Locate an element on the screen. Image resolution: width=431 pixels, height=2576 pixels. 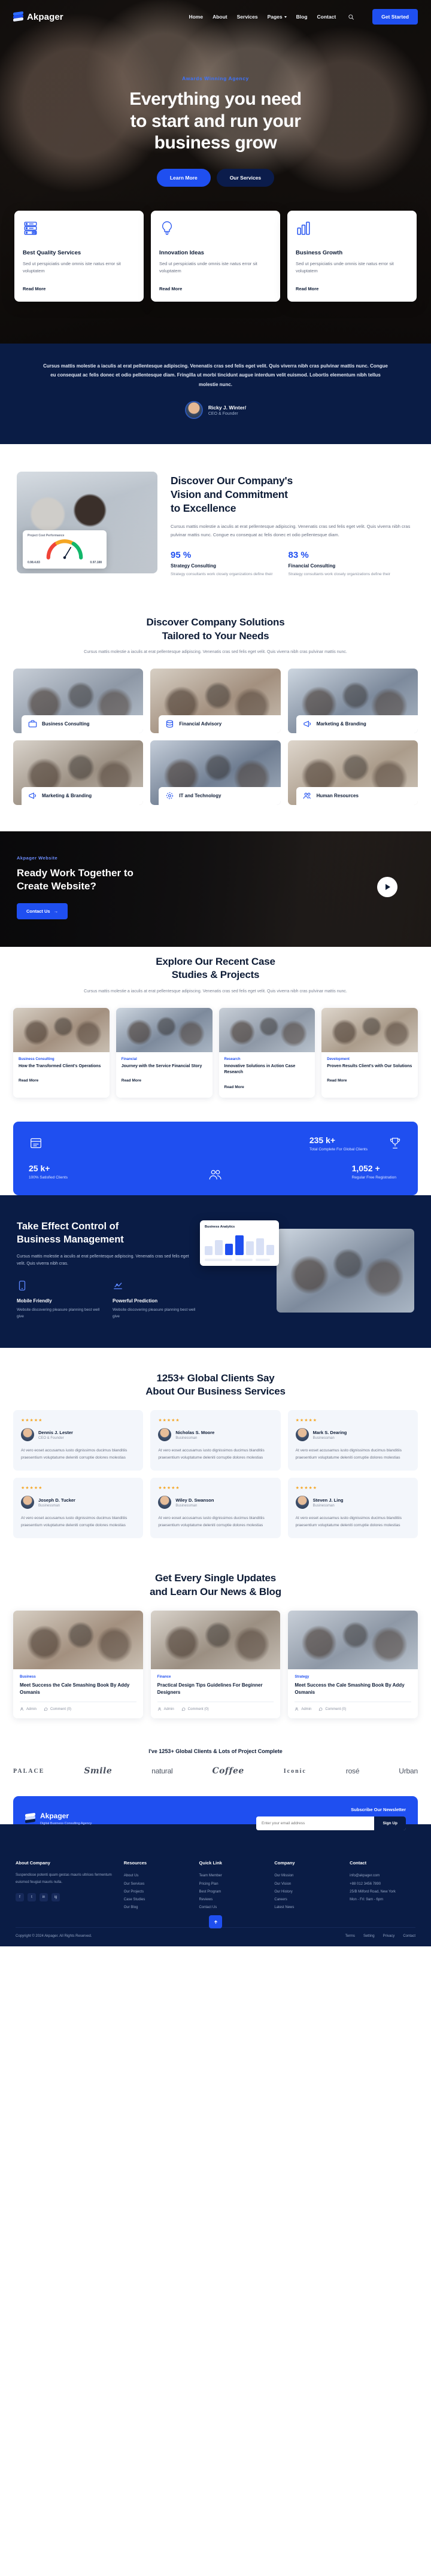
footer-link: Best Program is located at coordinates (232, 1892).